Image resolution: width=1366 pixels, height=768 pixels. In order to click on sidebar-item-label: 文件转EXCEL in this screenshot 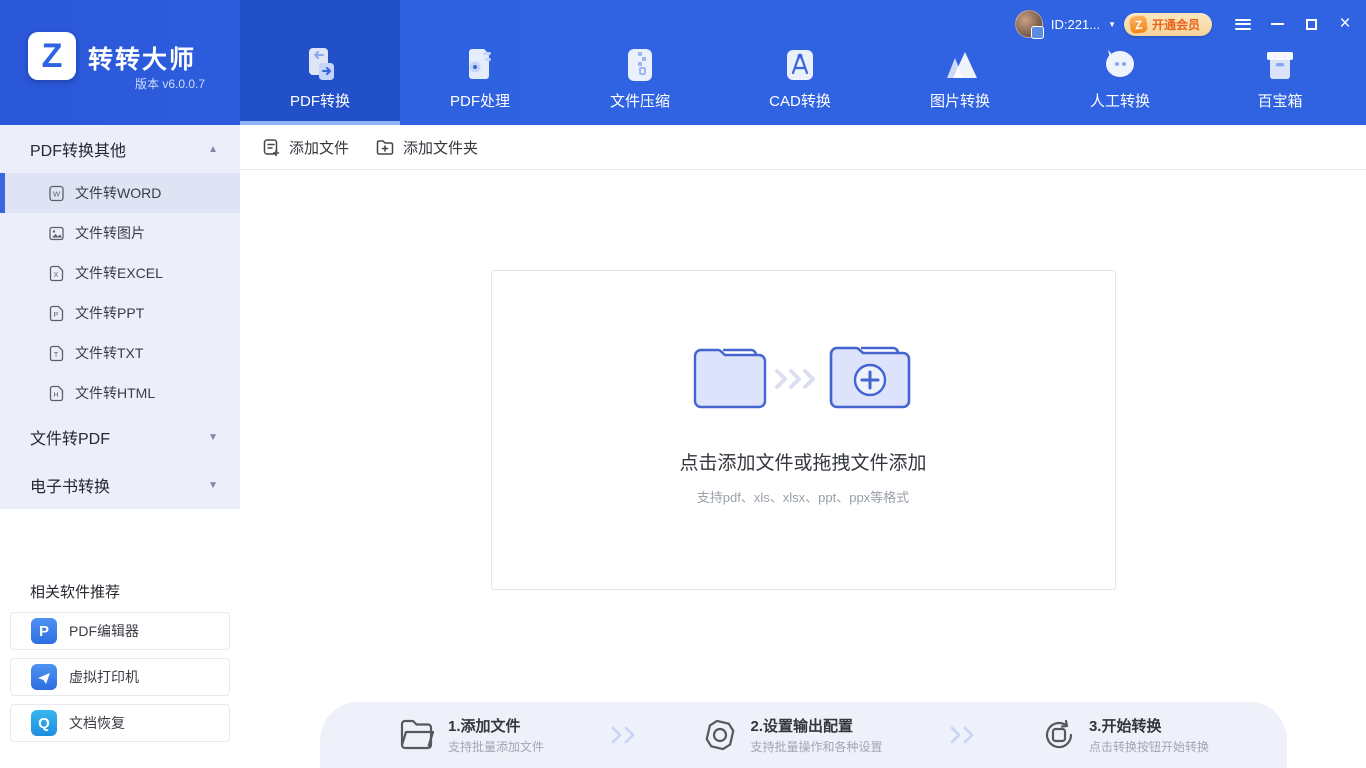, I will do `click(119, 273)`.